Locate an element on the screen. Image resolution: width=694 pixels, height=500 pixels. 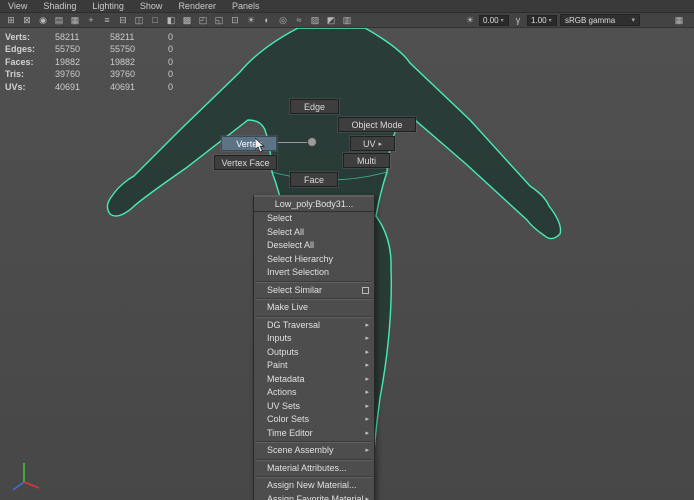
context-menu-item: Assign Favorite Material ▸ is located at coordinates (314, 496).